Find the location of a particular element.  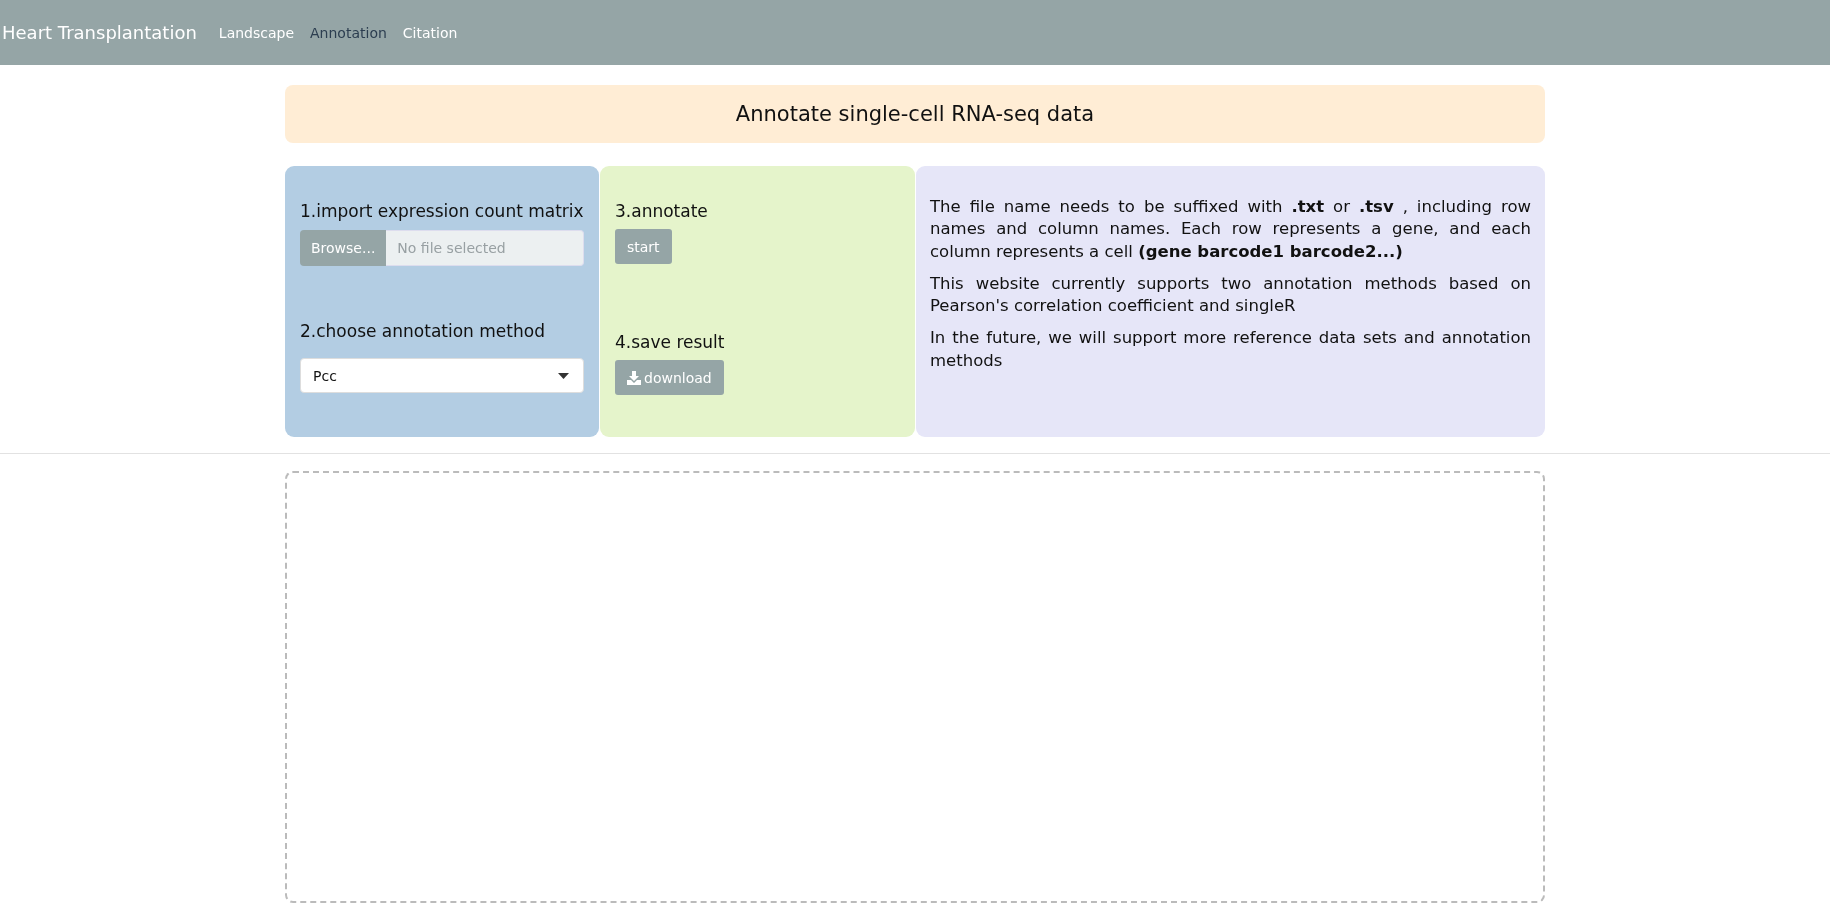

brand-link: Heart Transplantation is located at coordinates (98, 32).